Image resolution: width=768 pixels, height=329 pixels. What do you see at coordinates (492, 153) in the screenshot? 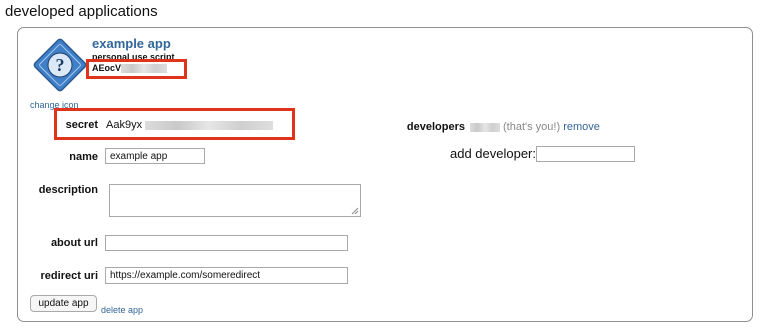
I see `add-developer-label: add developer:` at bounding box center [492, 153].